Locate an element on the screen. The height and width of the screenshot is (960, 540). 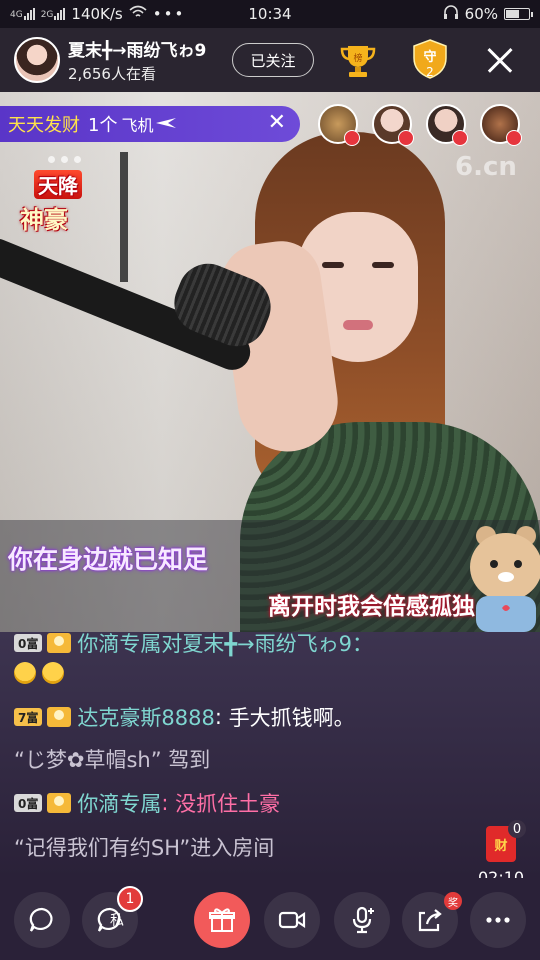
guard-shield-icon: 守 2 is located at coordinates (430, 59).